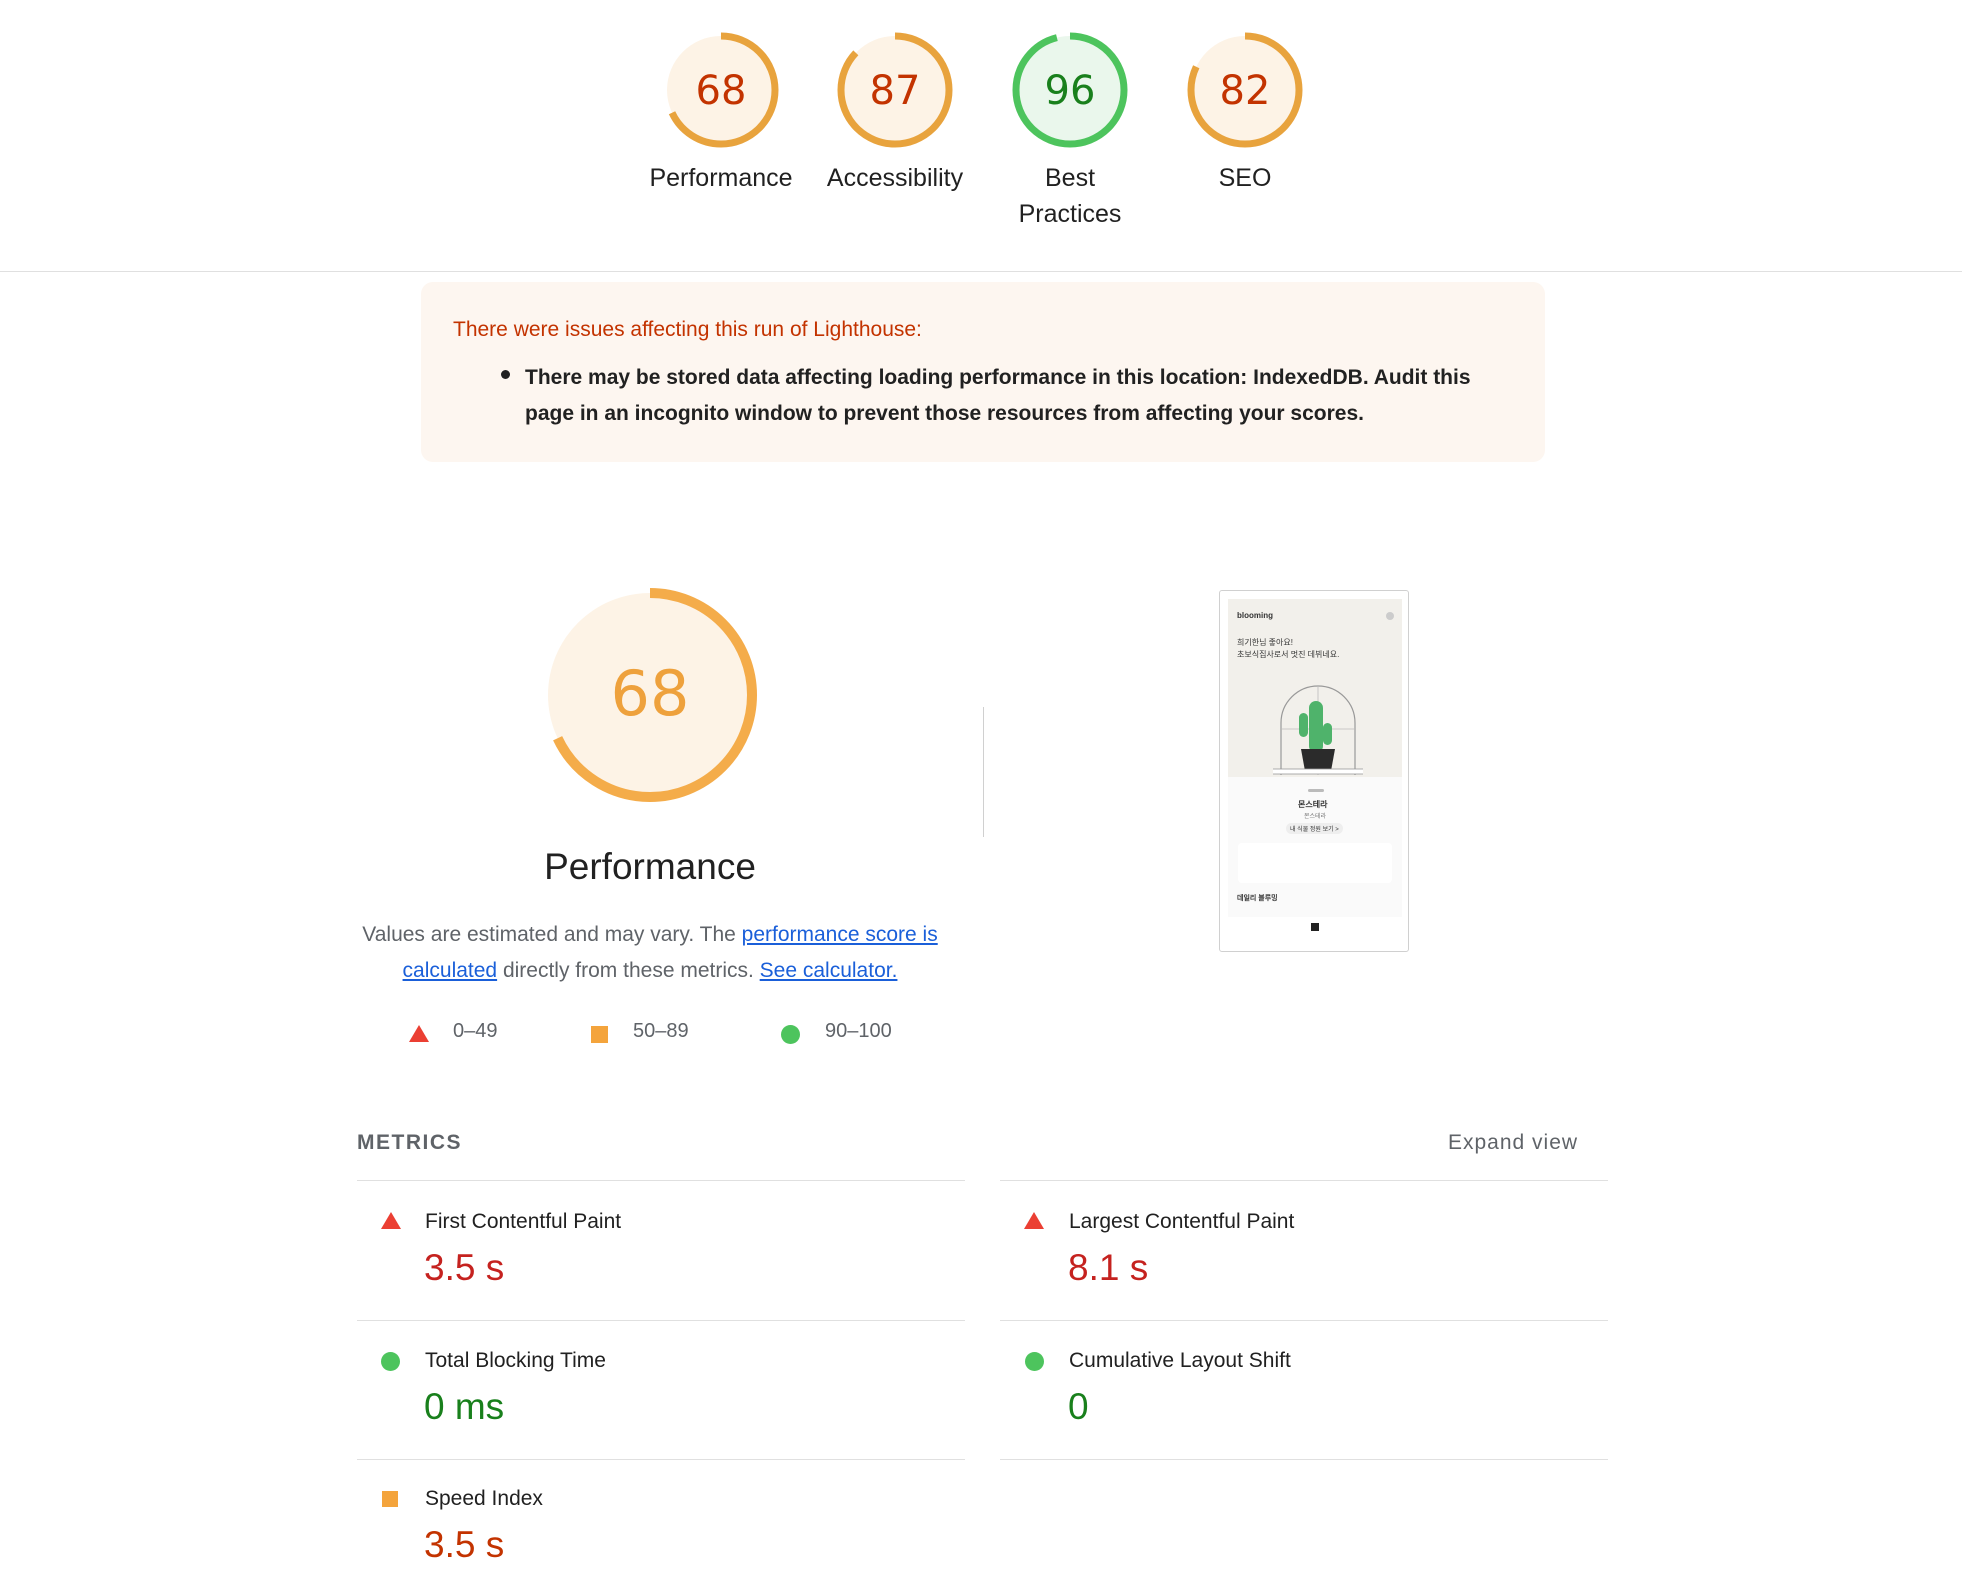 The width and height of the screenshot is (1962, 1594). I want to click on metric-value: 0, so click(1078, 1406).